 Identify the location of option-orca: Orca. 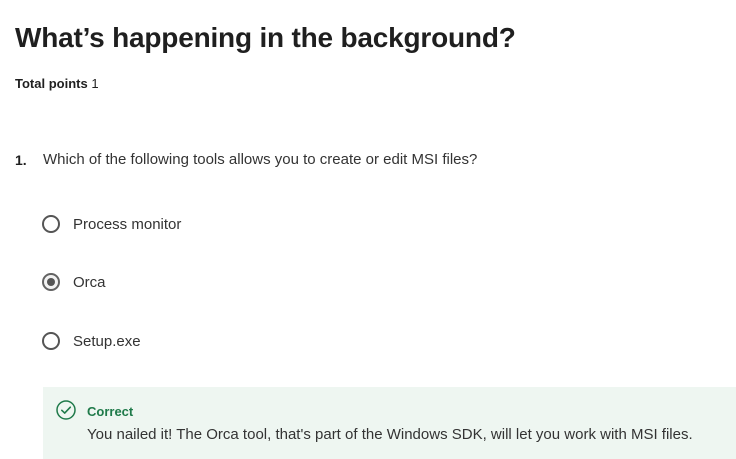
(74, 282).